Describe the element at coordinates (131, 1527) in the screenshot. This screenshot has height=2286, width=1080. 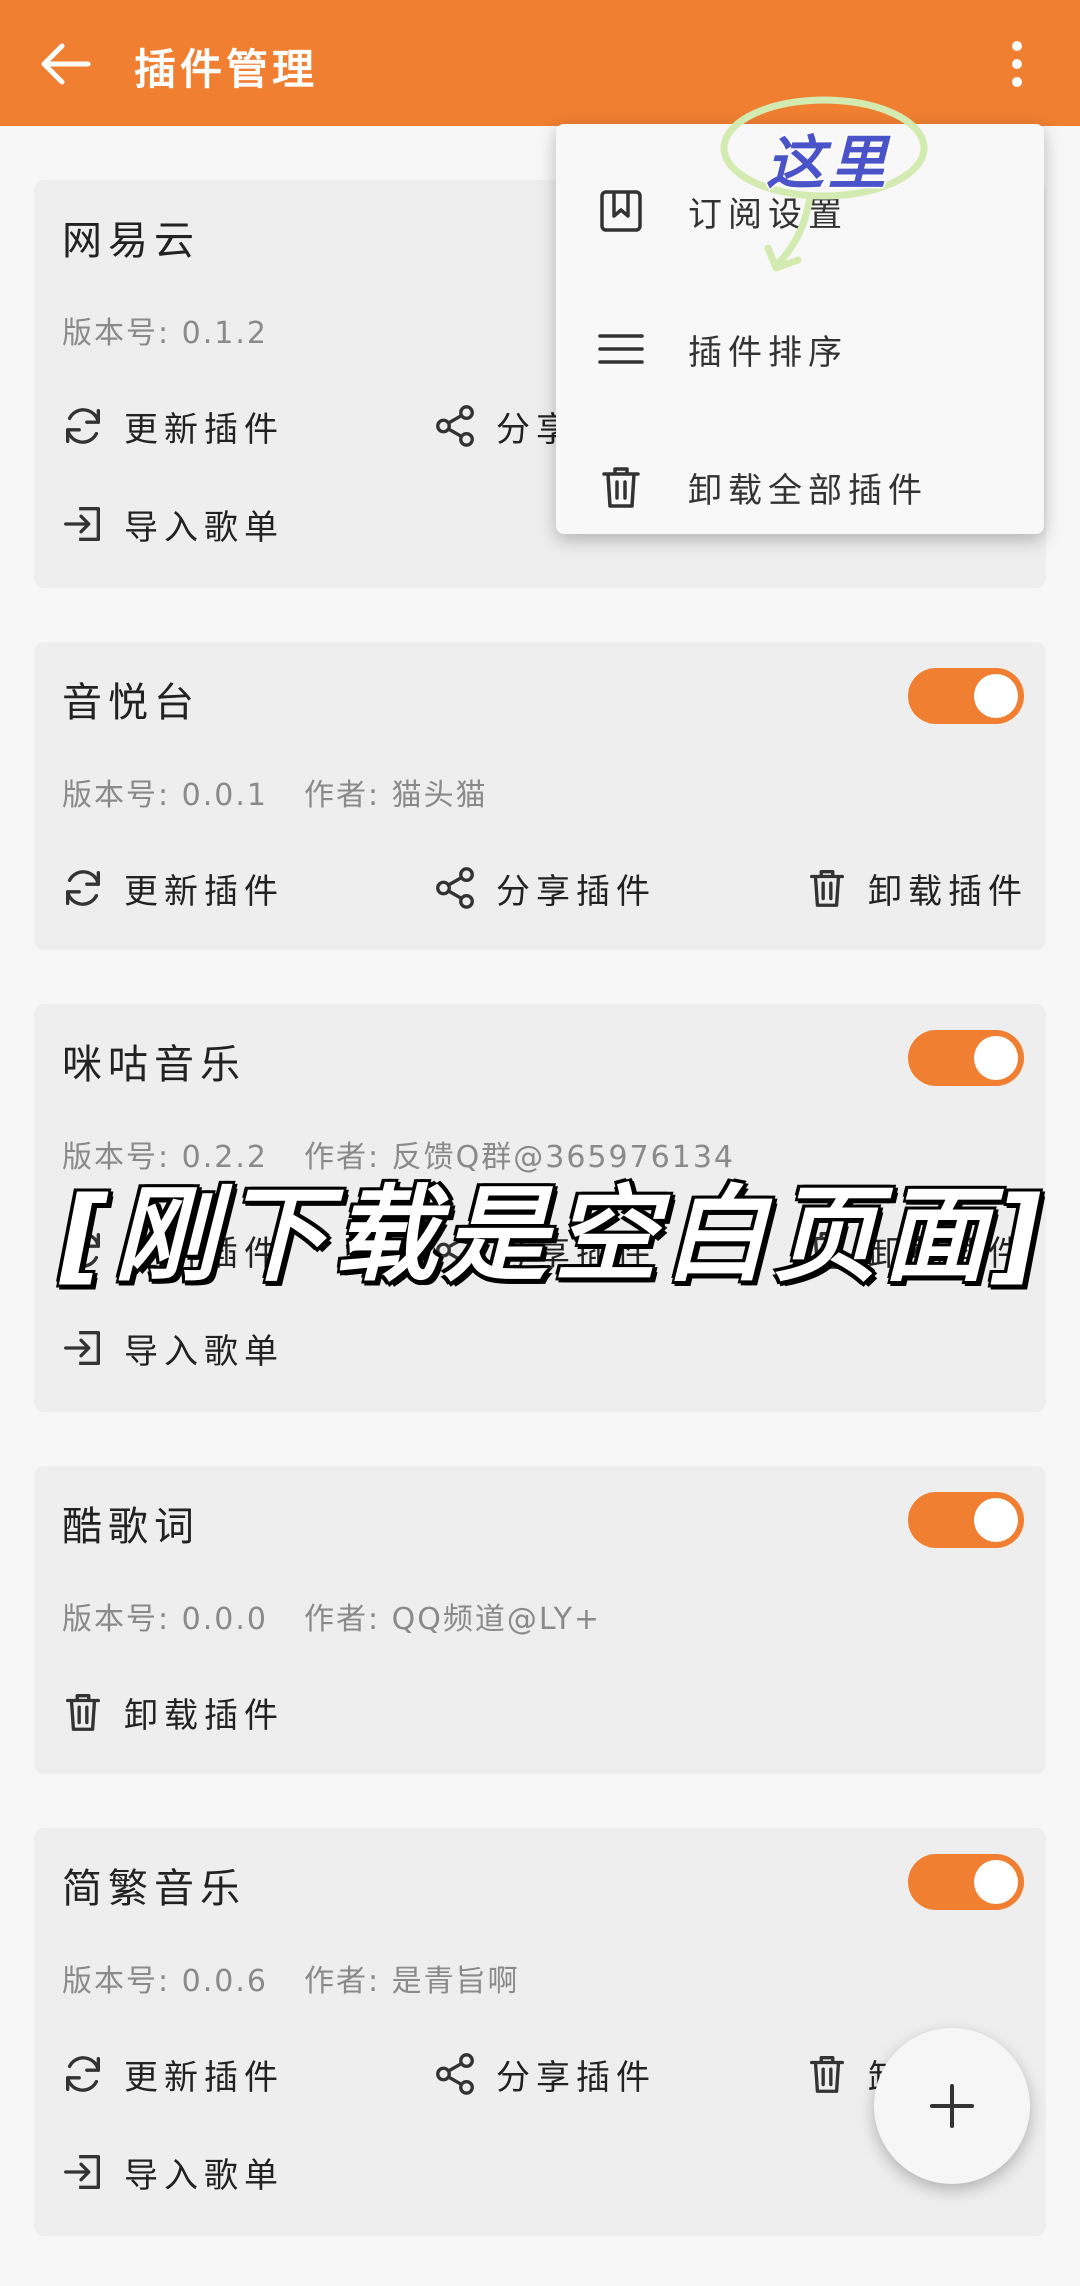
I see `plugin-name: 酷歌词` at that location.